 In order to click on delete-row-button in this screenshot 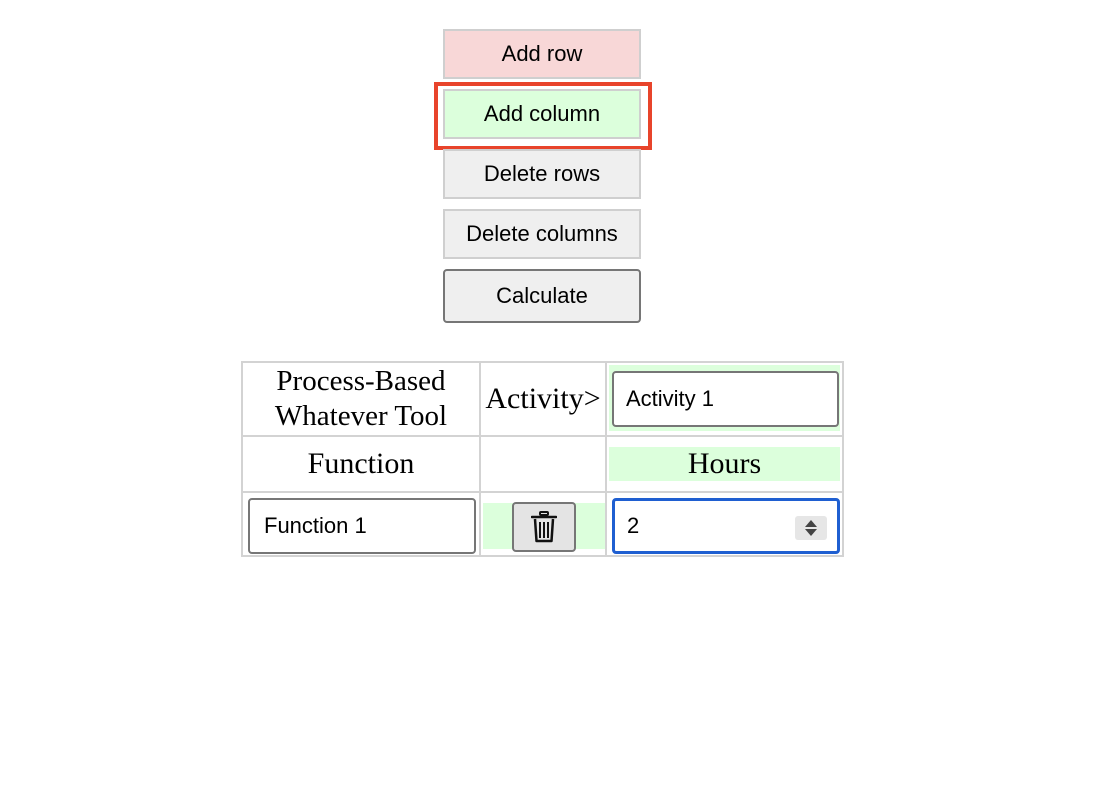, I will do `click(544, 527)`.